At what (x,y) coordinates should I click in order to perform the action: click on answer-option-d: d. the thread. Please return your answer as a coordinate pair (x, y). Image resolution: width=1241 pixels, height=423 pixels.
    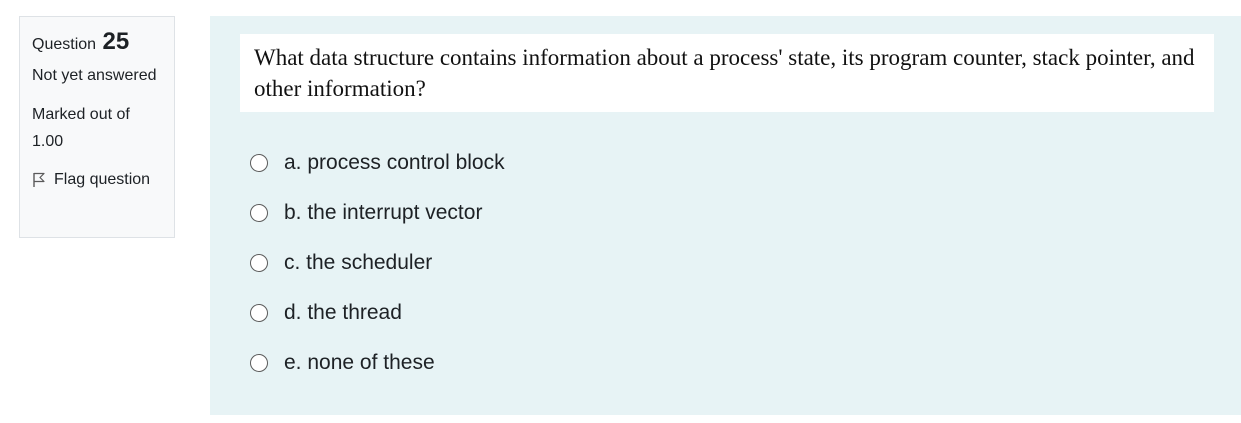
    Looking at the image, I should click on (377, 313).